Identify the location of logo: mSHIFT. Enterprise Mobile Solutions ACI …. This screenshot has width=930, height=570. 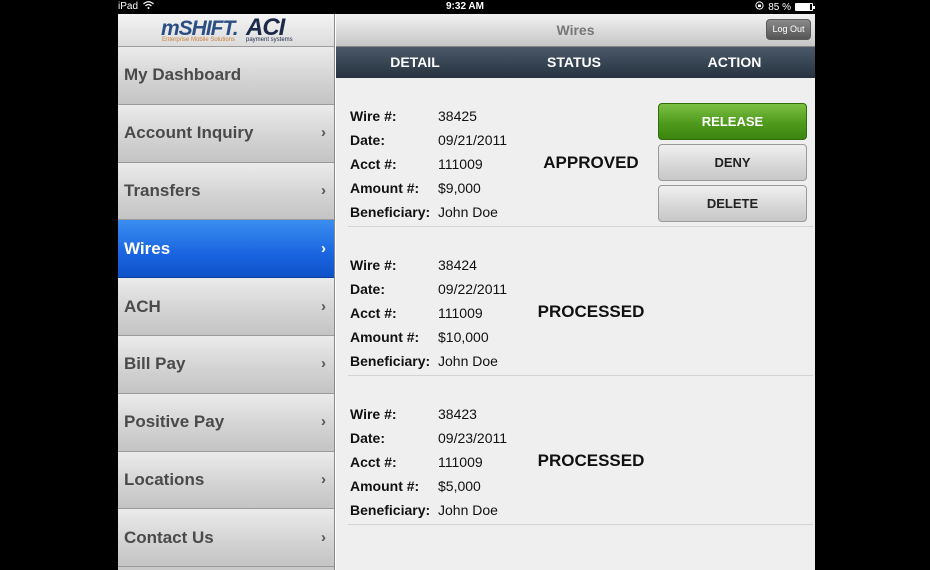
(226, 30).